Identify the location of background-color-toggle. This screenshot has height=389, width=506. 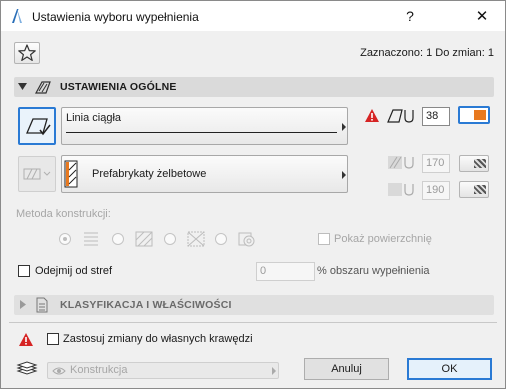
(474, 189).